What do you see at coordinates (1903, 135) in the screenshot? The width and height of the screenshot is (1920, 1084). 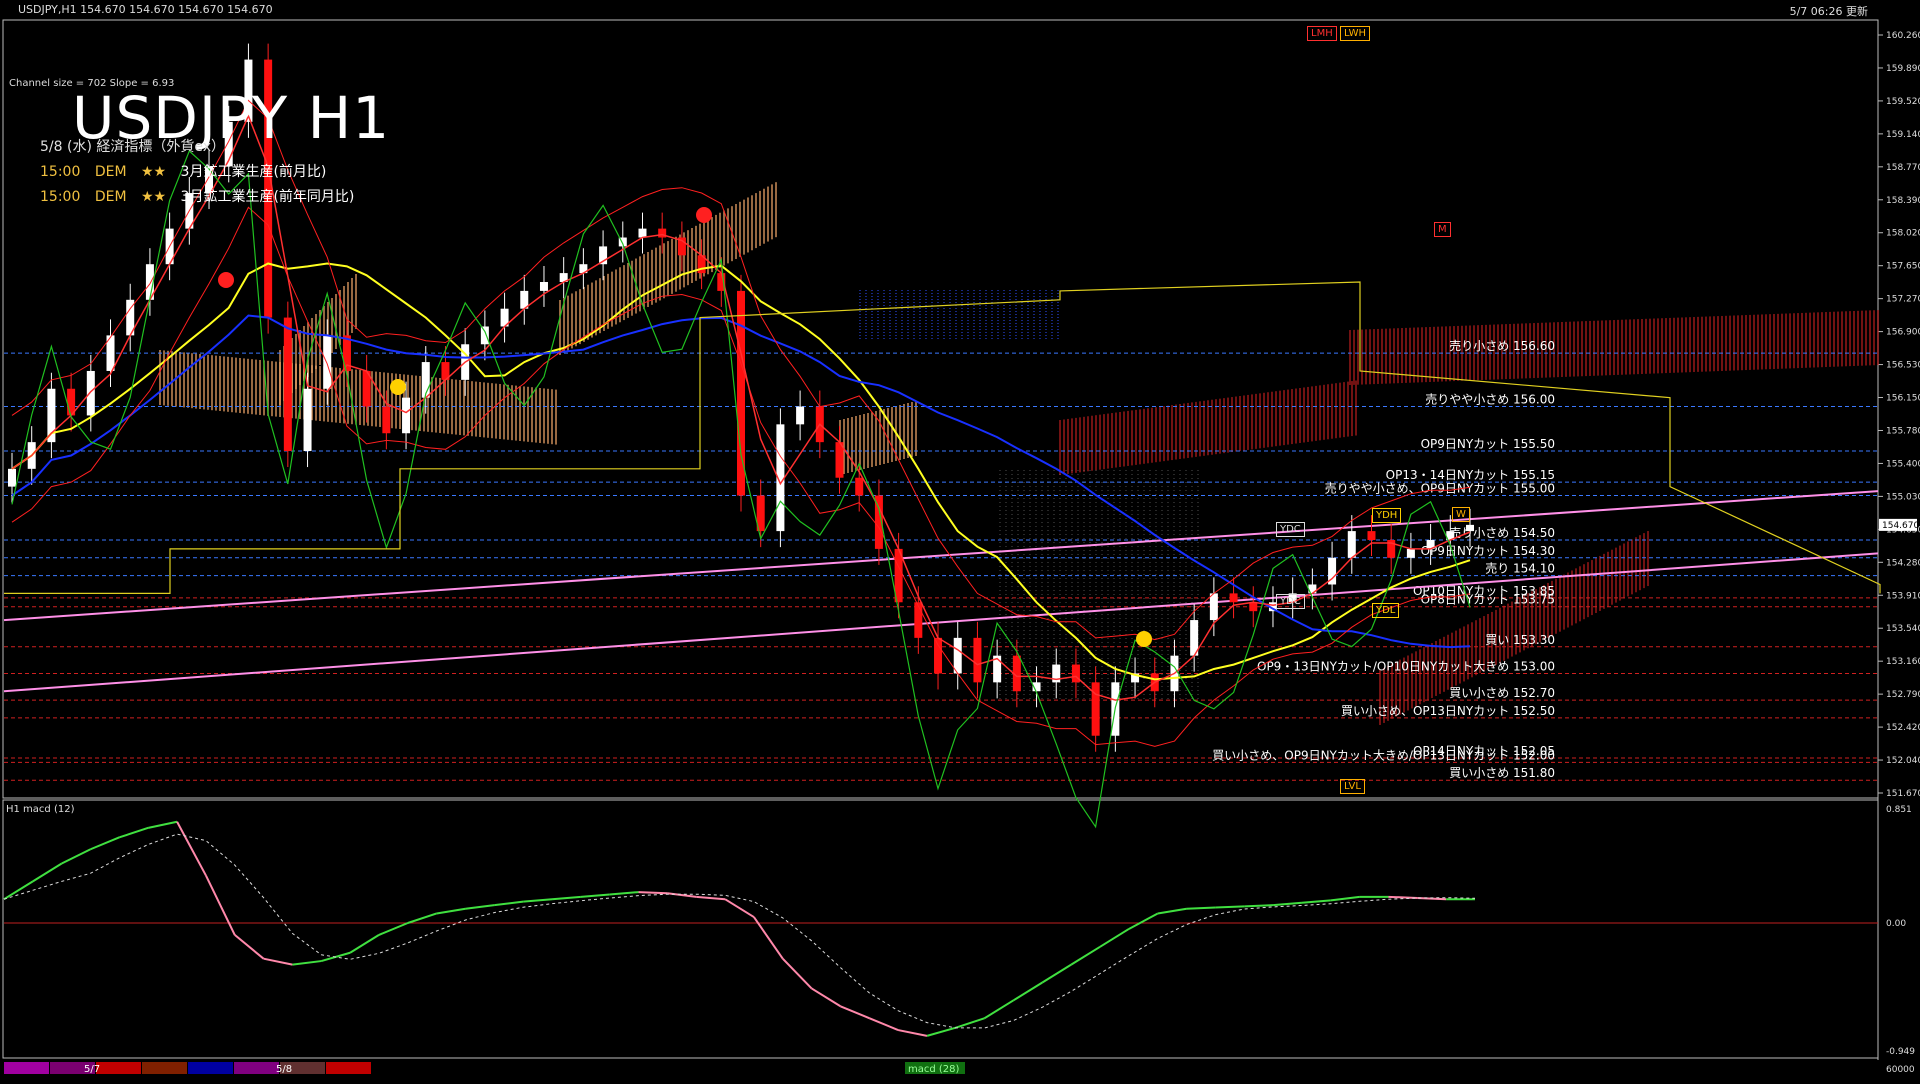 I see `price-tick-label: 159.140` at bounding box center [1903, 135].